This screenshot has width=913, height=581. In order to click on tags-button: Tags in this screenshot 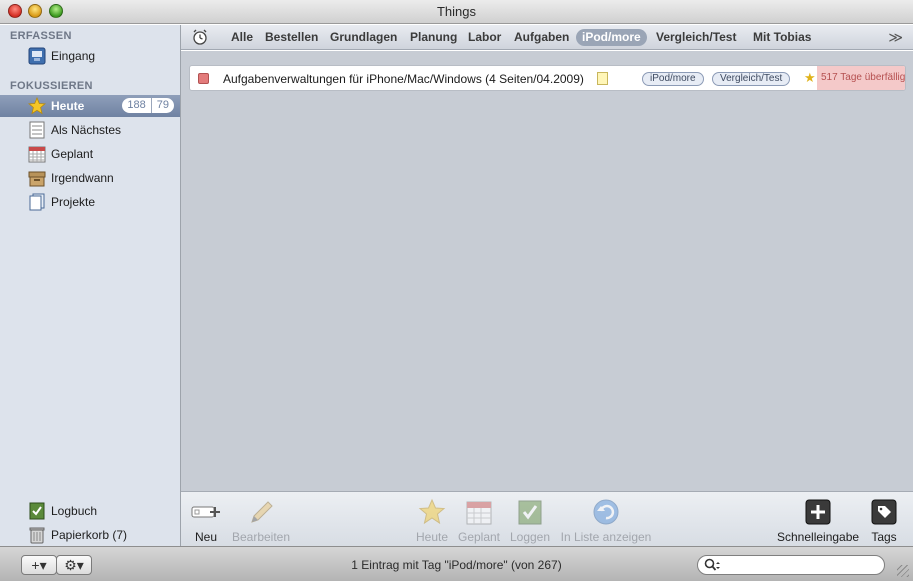, I will do `click(884, 521)`.